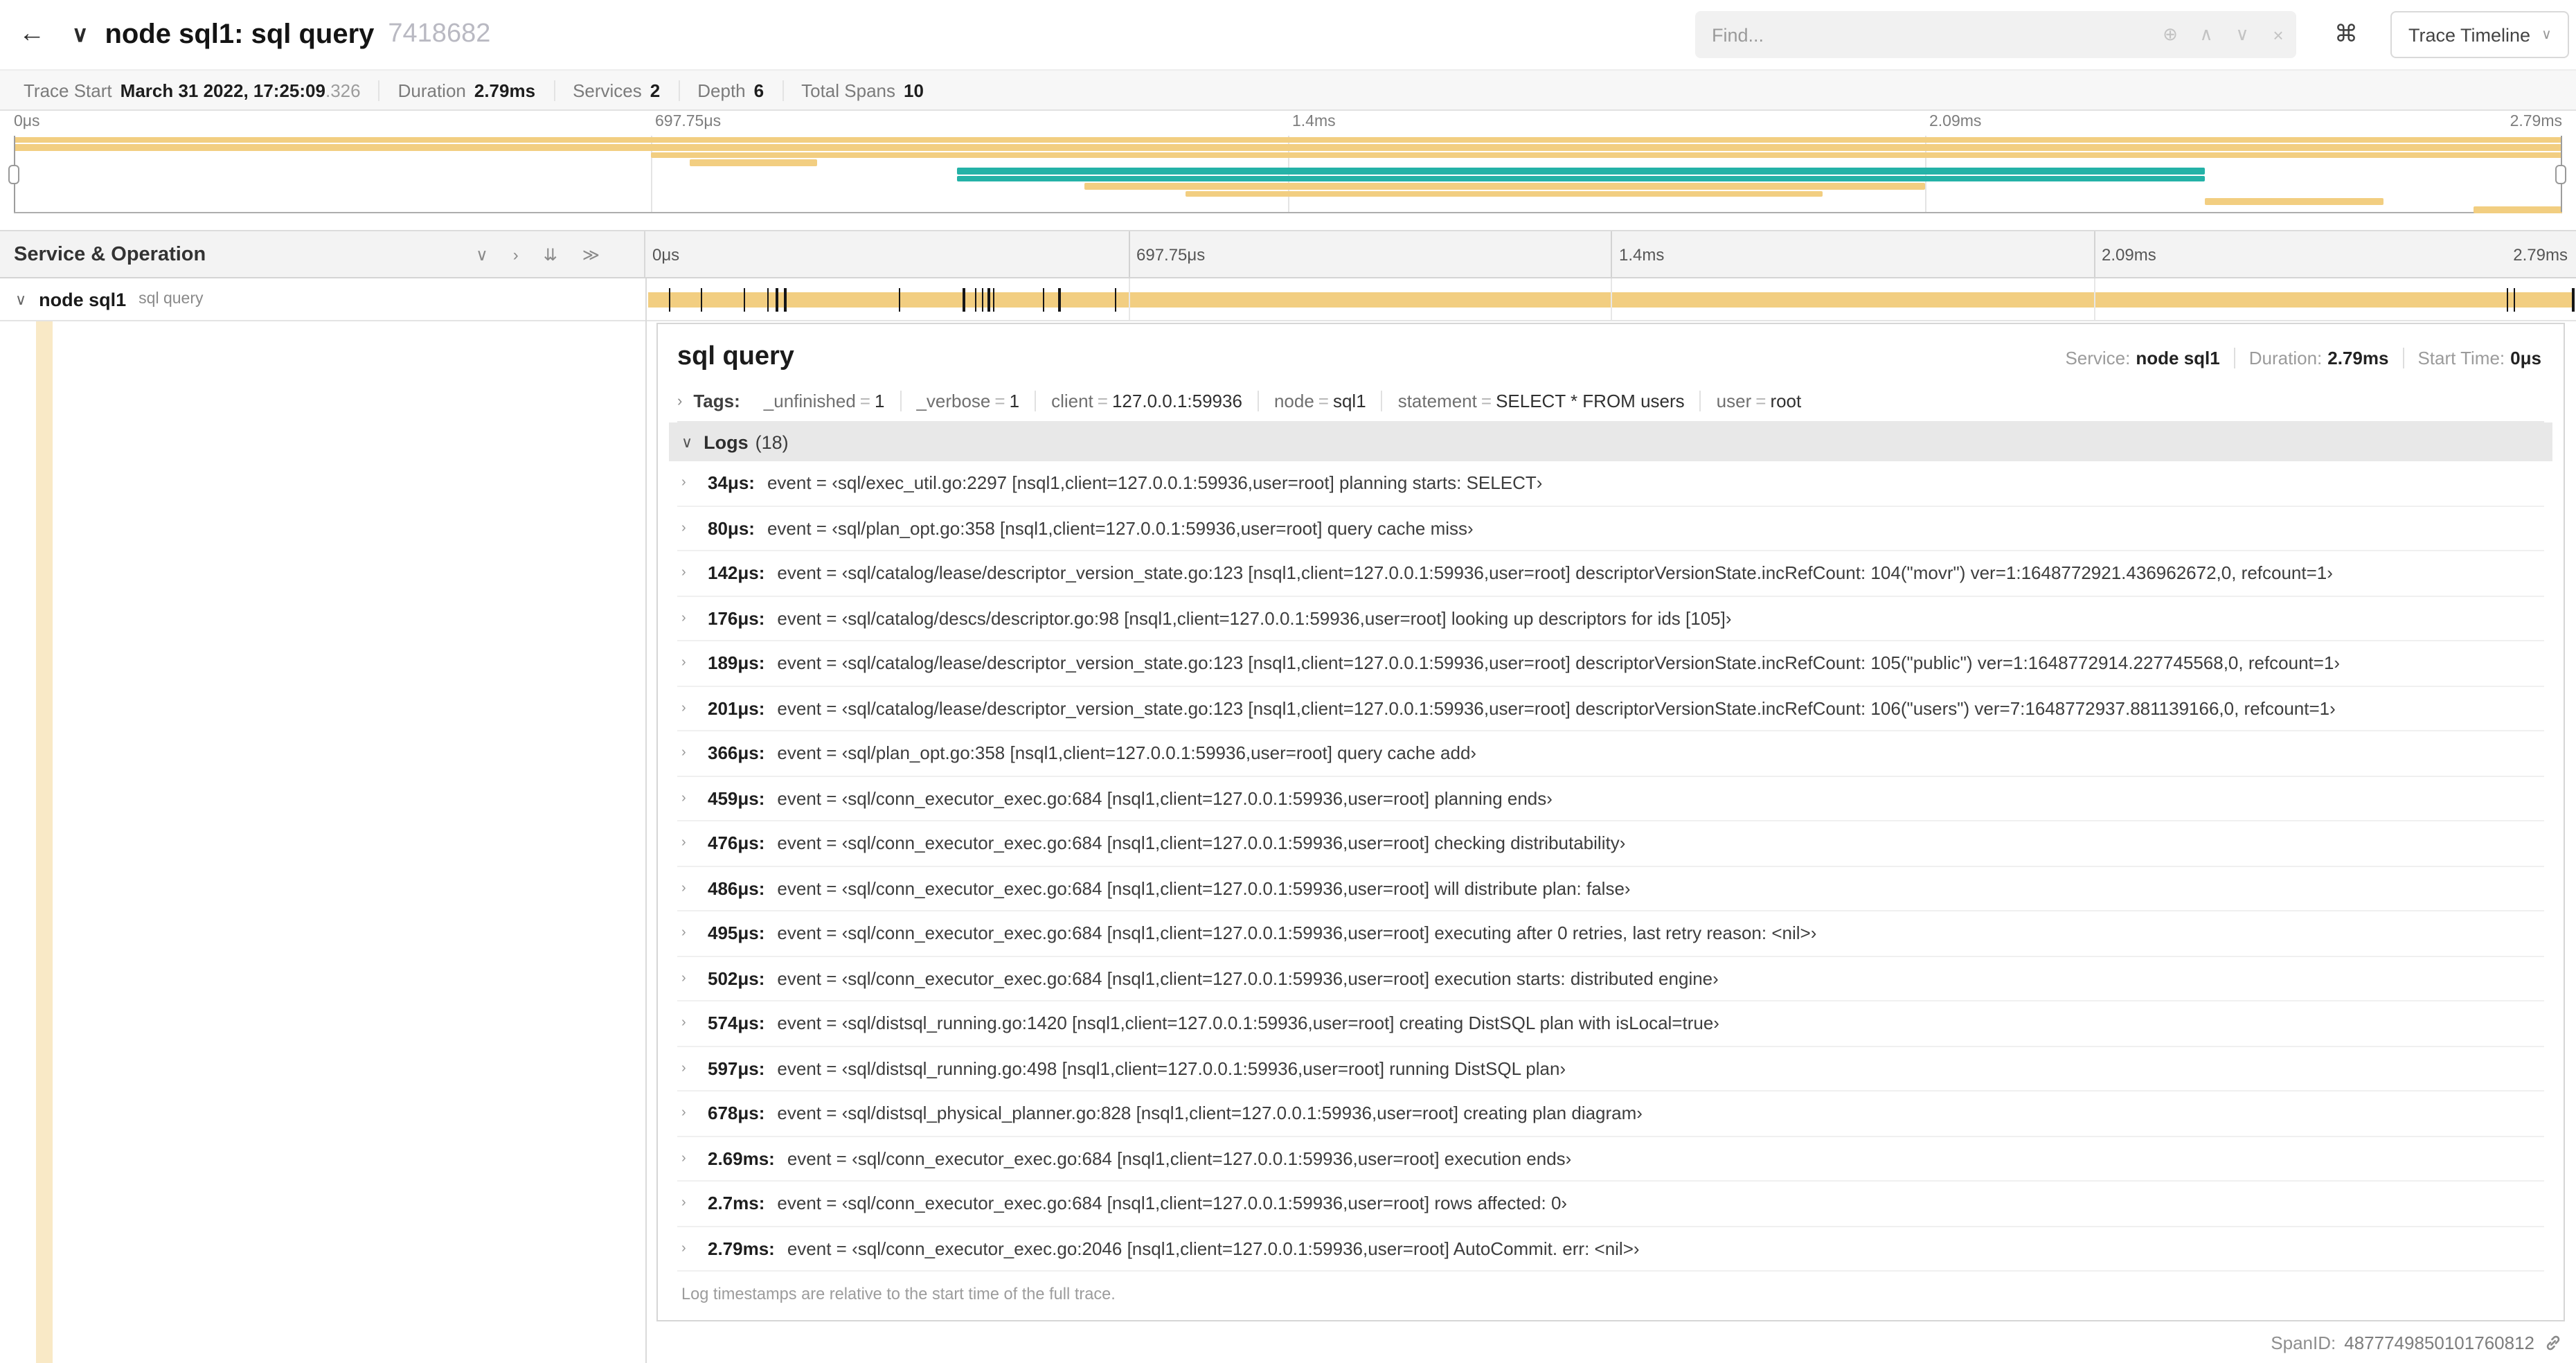 This screenshot has width=2576, height=1363. I want to click on timeline-ruler: 0μs 697.75μs 1.4ms 2.09ms 2.79ms, so click(1611, 254).